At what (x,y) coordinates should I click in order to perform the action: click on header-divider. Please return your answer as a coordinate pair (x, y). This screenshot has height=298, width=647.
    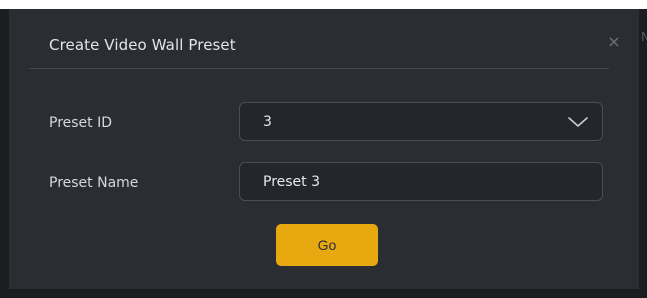
    Looking at the image, I should click on (319, 68).